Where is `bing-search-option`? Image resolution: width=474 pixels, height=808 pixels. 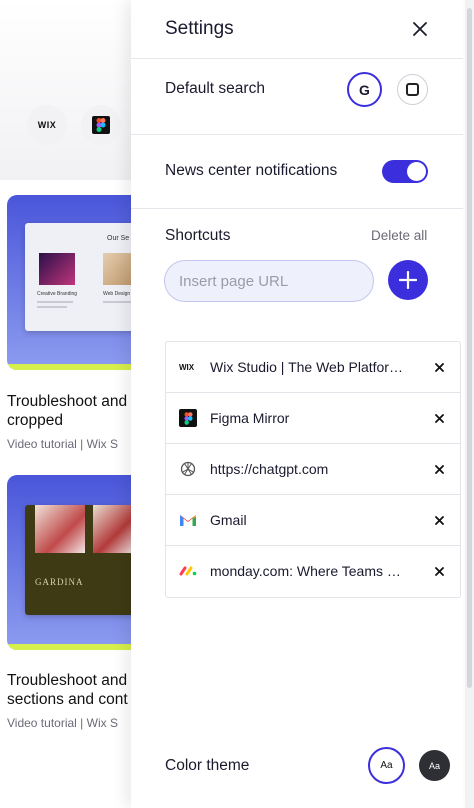
bing-search-option is located at coordinates (412, 89).